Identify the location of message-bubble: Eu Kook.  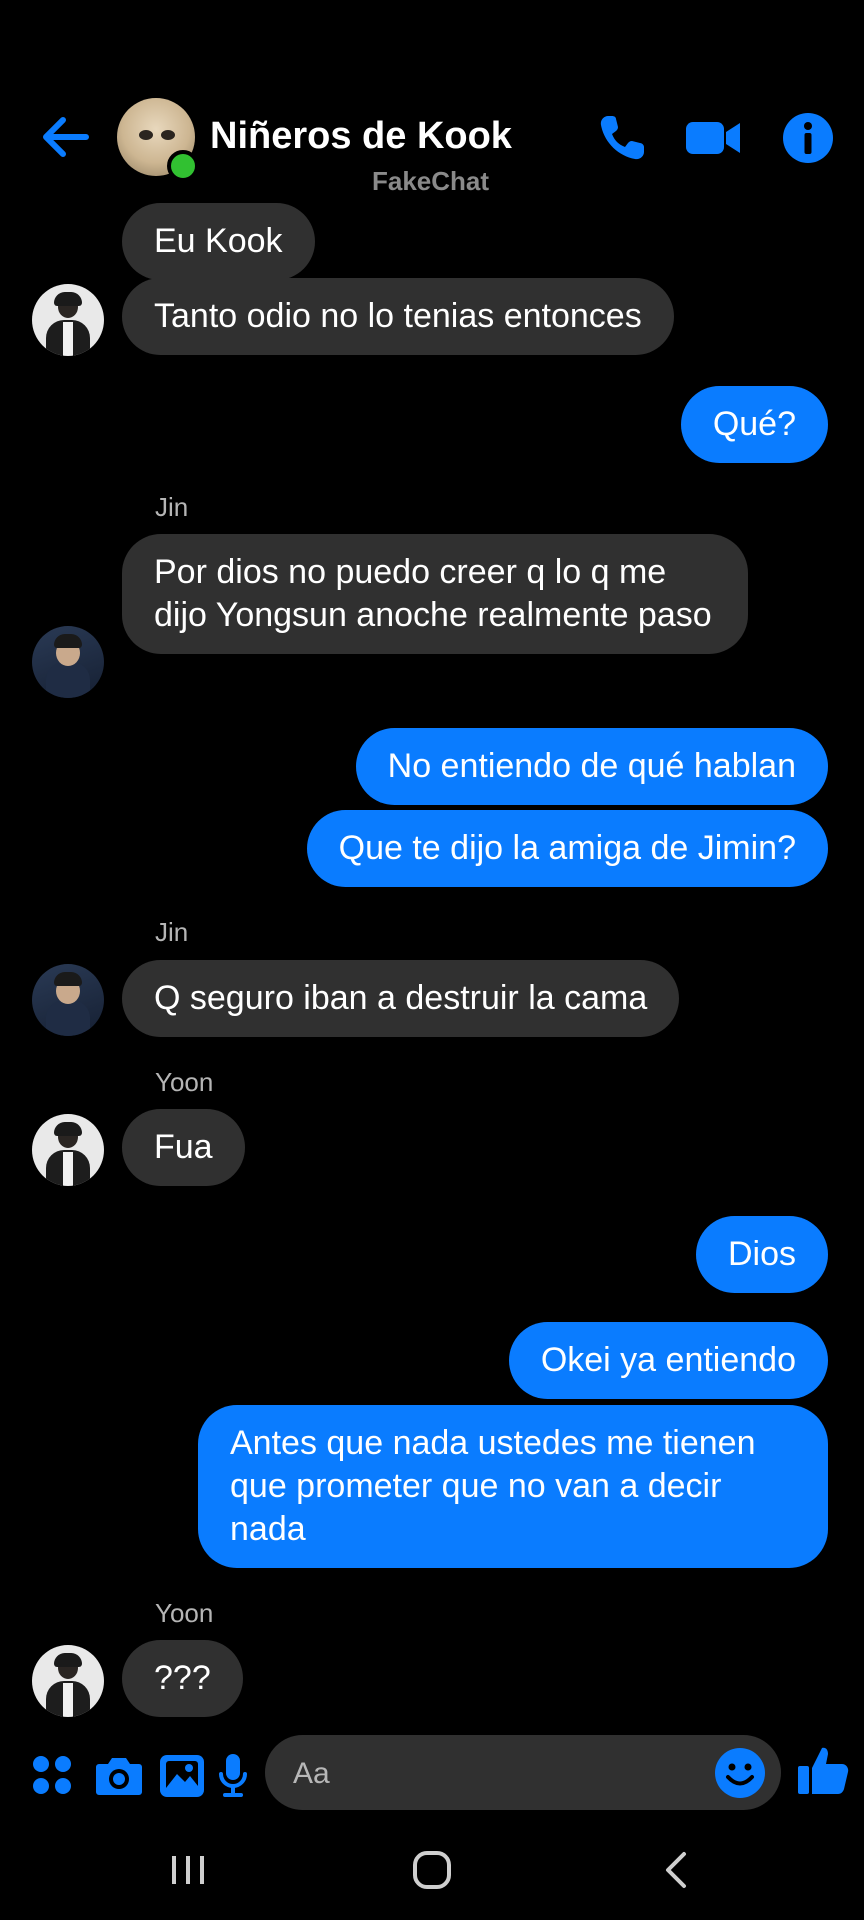
(218, 241).